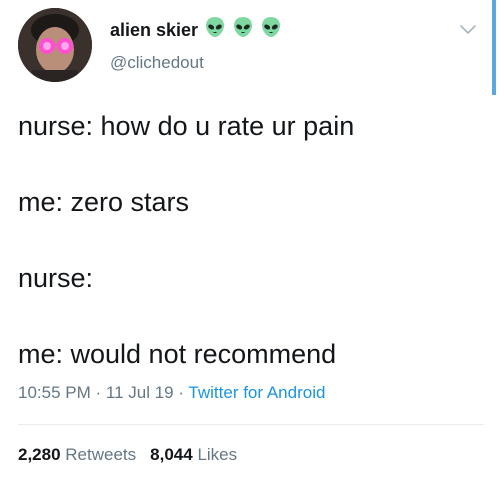  I want to click on tweet-time: 10:55 PM, so click(54, 392).